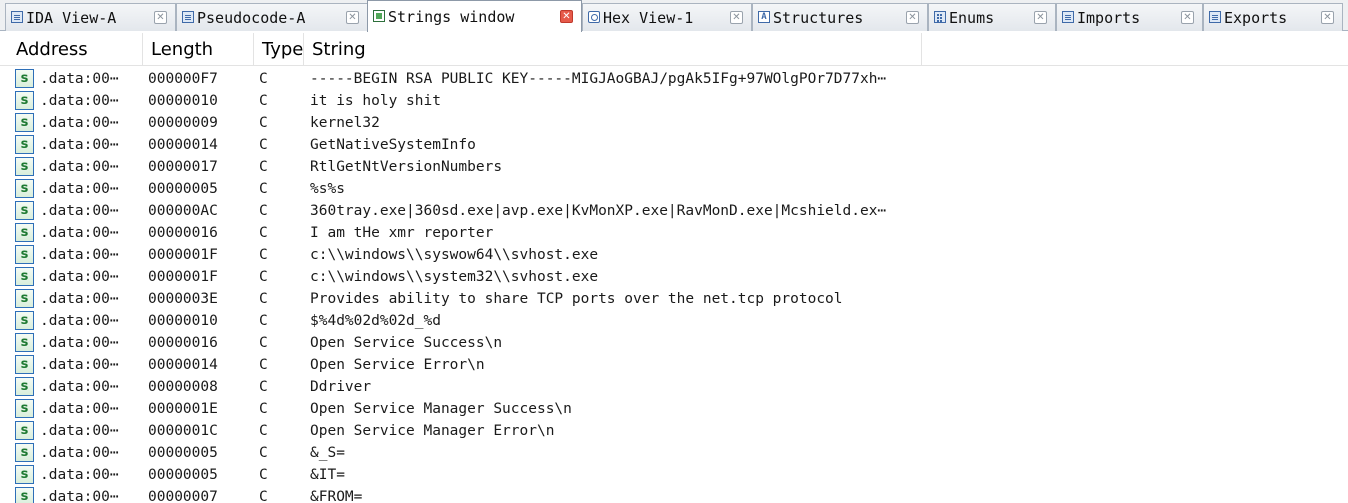 The width and height of the screenshot is (1348, 503). What do you see at coordinates (341, 387) in the screenshot?
I see `string-cell: Ddriver` at bounding box center [341, 387].